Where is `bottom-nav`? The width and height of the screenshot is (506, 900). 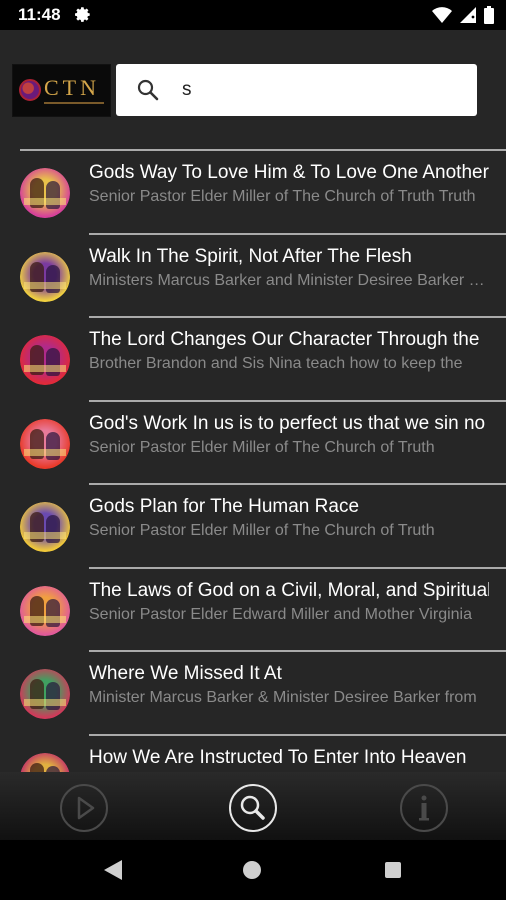
bottom-nav is located at coordinates (253, 806).